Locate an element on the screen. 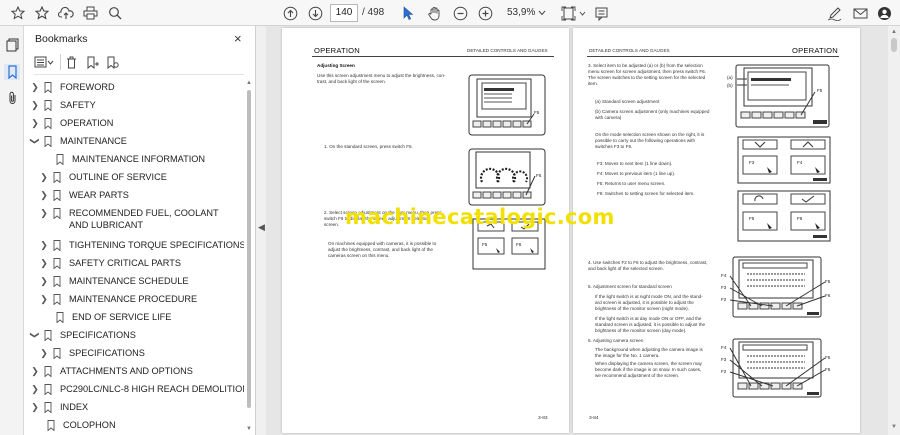 This screenshot has height=435, width=900. bookmark-label: RECOMMENDED FUEL, COOLANT AND LUBRICANT is located at coordinates (144, 219).